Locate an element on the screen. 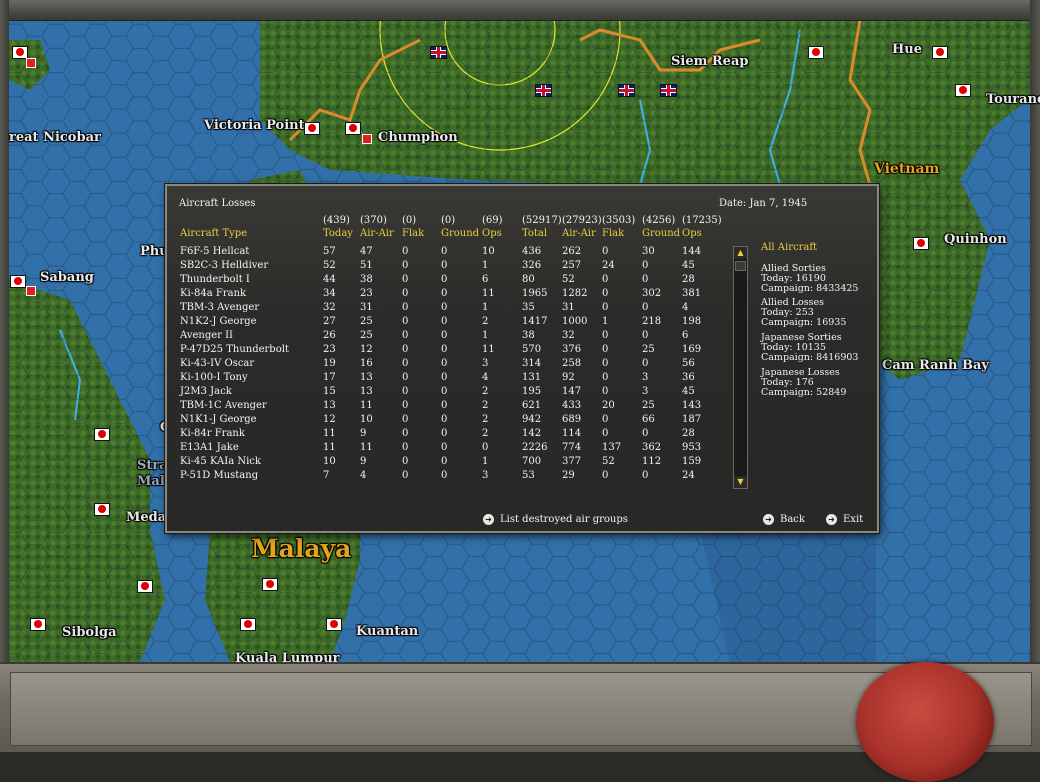 This screenshot has height=782, width=1040. label-quinhon: Quinhon is located at coordinates (975, 239).